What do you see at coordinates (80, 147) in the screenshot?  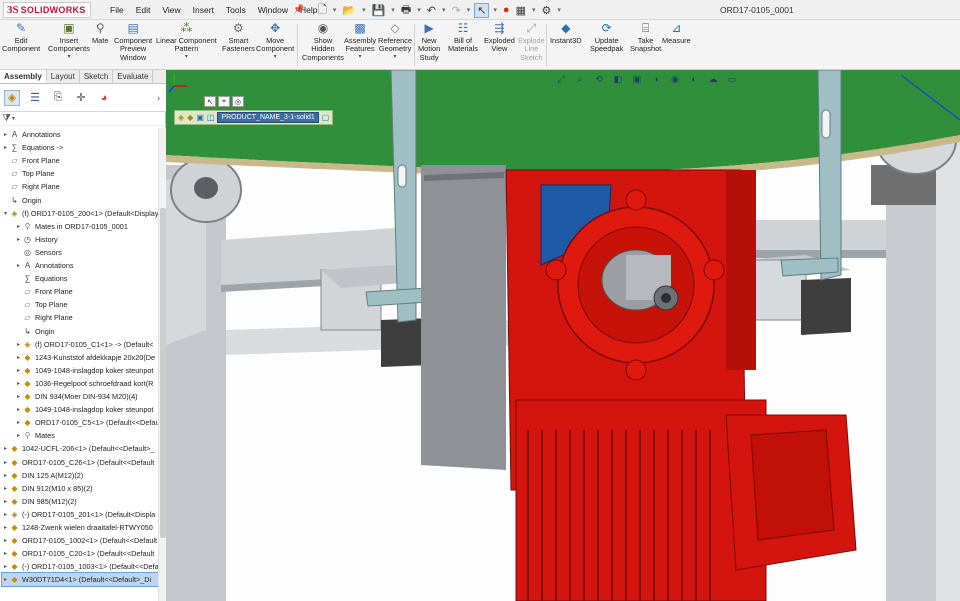 I see `tree-item: ▸ ∑ Equations ->` at bounding box center [80, 147].